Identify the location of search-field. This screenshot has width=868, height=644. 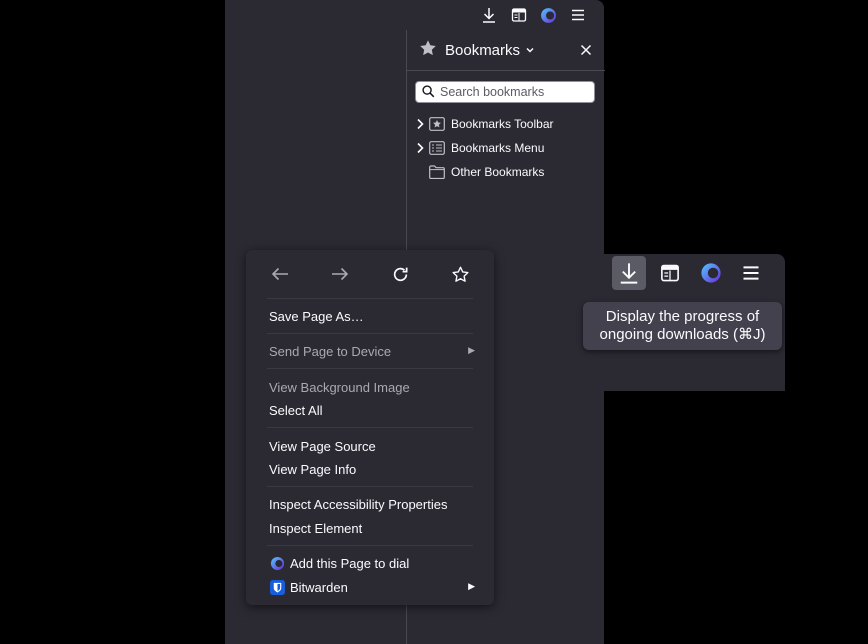
(505, 92).